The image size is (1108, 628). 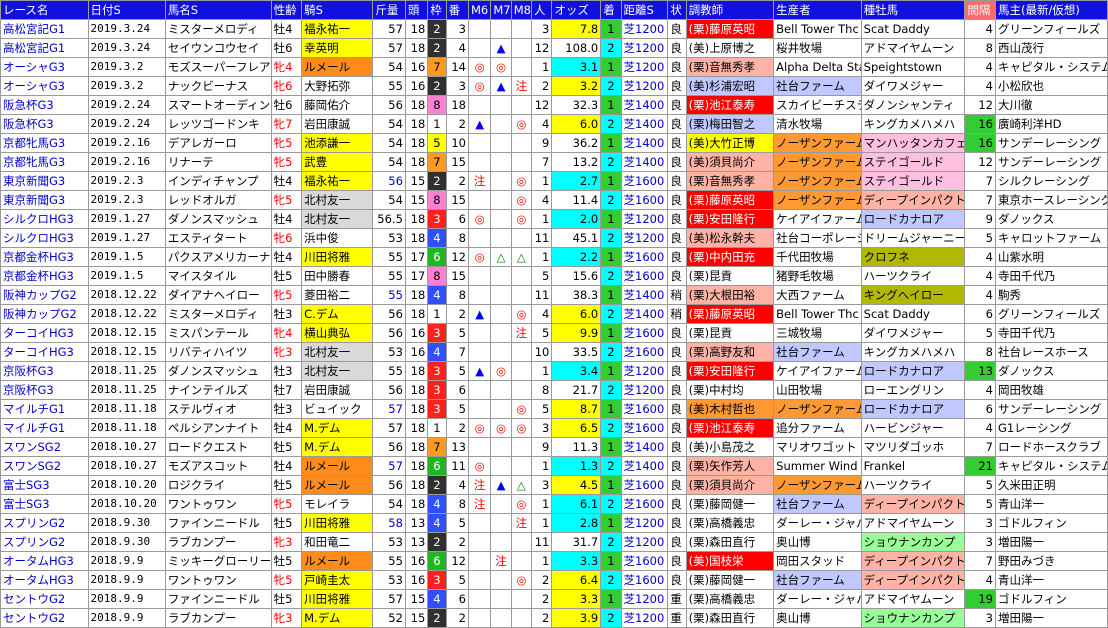 What do you see at coordinates (730, 105) in the screenshot?
I see `table-cell: (栗)池江泰寿` at bounding box center [730, 105].